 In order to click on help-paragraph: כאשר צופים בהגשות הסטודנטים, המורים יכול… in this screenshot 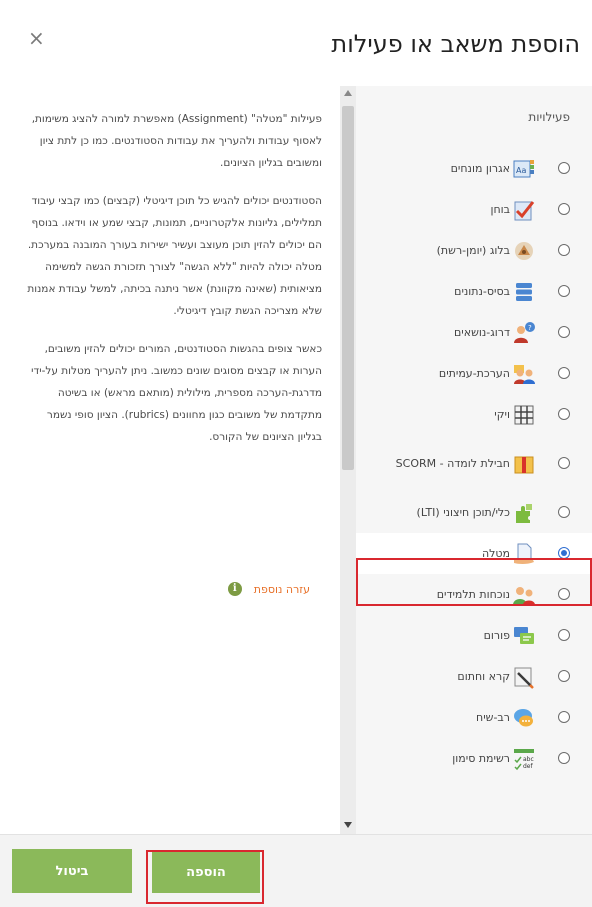, I will do `click(176, 393)`.